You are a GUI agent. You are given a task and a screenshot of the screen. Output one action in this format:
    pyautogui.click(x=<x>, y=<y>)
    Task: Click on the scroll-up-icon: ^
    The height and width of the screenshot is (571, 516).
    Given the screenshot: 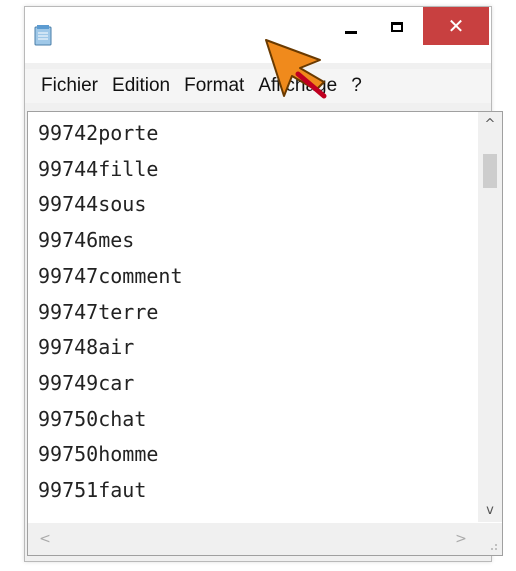 What is the action you would take?
    pyautogui.click(x=490, y=124)
    